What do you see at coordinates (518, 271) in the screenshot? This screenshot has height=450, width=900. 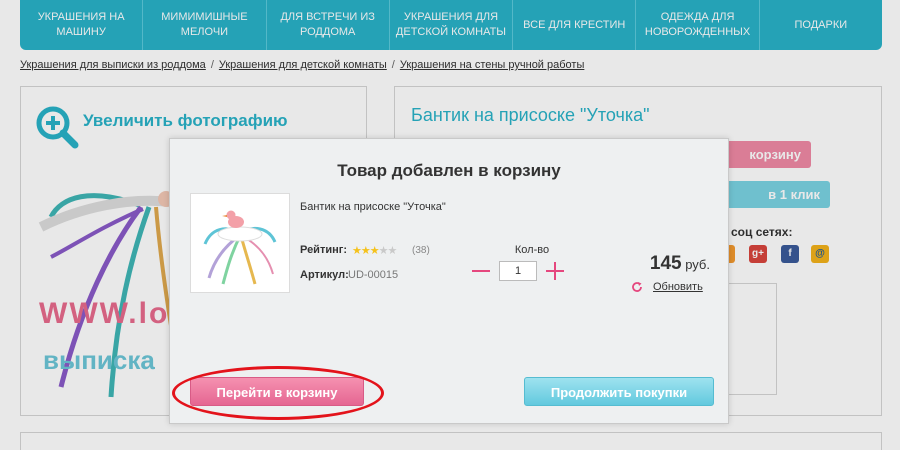 I see `quantity-input` at bounding box center [518, 271].